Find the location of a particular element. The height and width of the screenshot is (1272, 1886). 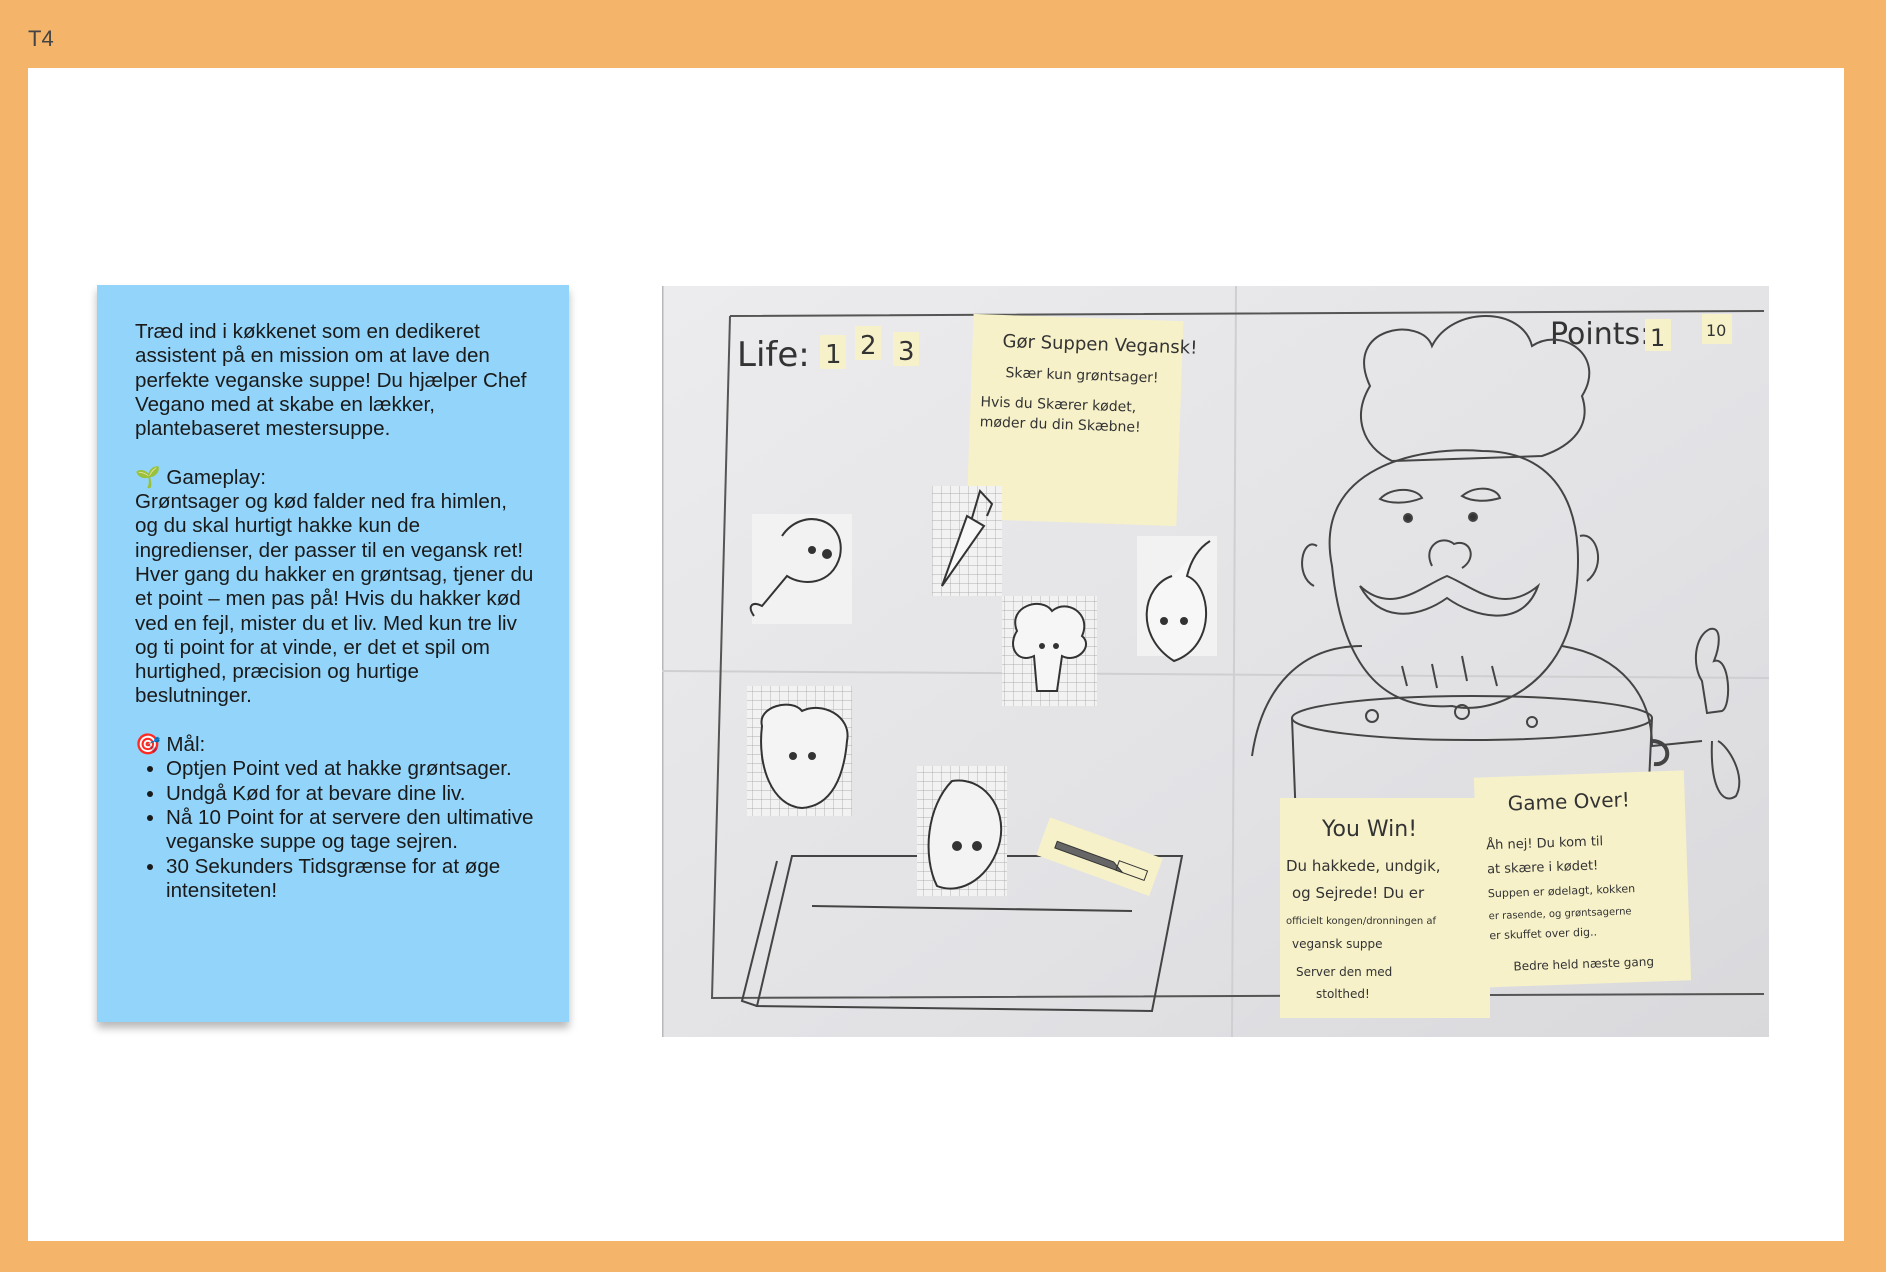

svg-text: Server den med is located at coordinates (1344, 972).